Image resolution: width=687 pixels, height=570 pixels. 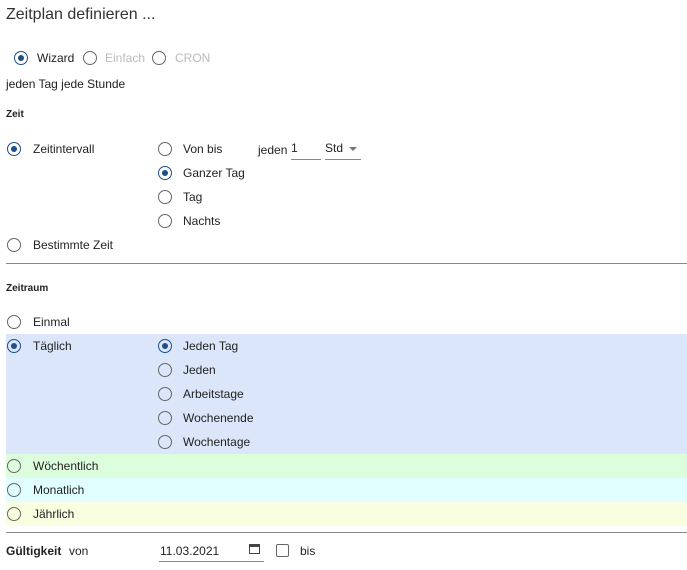 What do you see at coordinates (59, 490) in the screenshot?
I see `monatlich-label: Monatlich` at bounding box center [59, 490].